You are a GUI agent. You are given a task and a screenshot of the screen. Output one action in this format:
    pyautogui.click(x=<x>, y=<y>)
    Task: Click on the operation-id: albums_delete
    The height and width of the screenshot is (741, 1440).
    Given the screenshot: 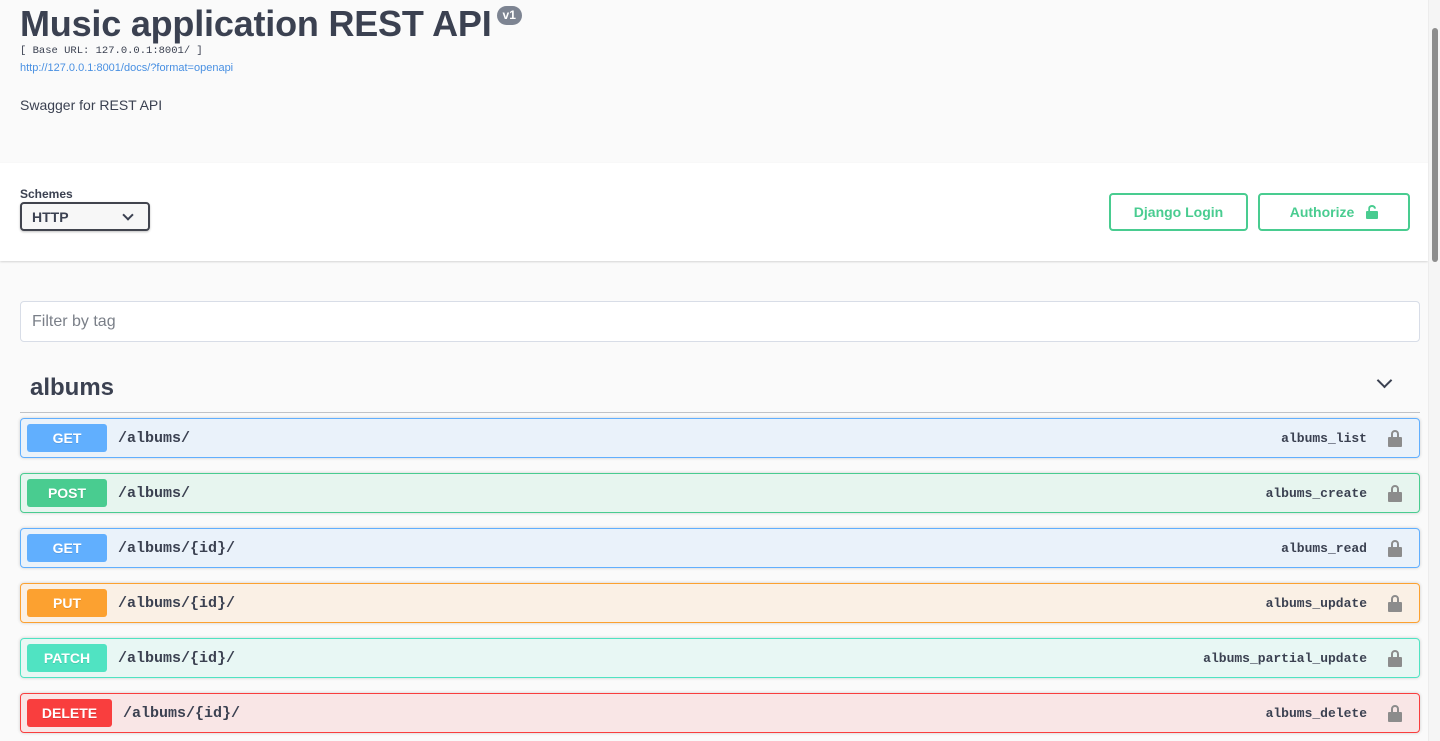 What is the action you would take?
    pyautogui.click(x=1316, y=713)
    